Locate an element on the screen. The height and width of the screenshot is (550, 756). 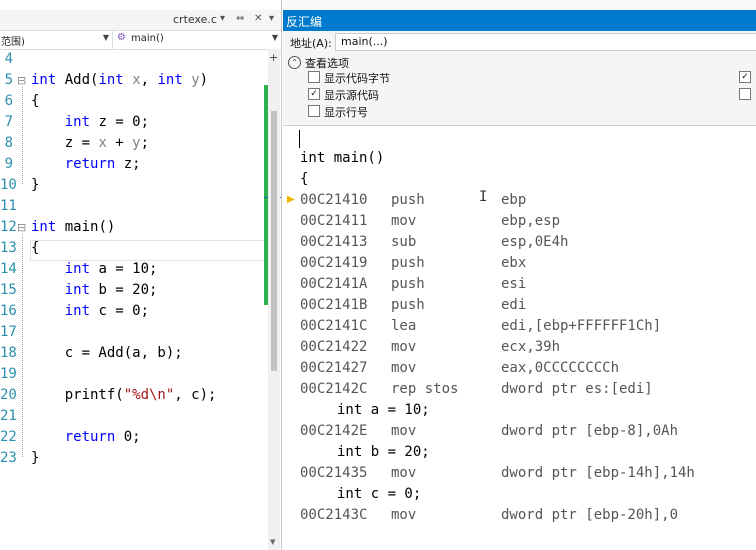
instruction-operand: ebp,esp is located at coordinates (530, 221).